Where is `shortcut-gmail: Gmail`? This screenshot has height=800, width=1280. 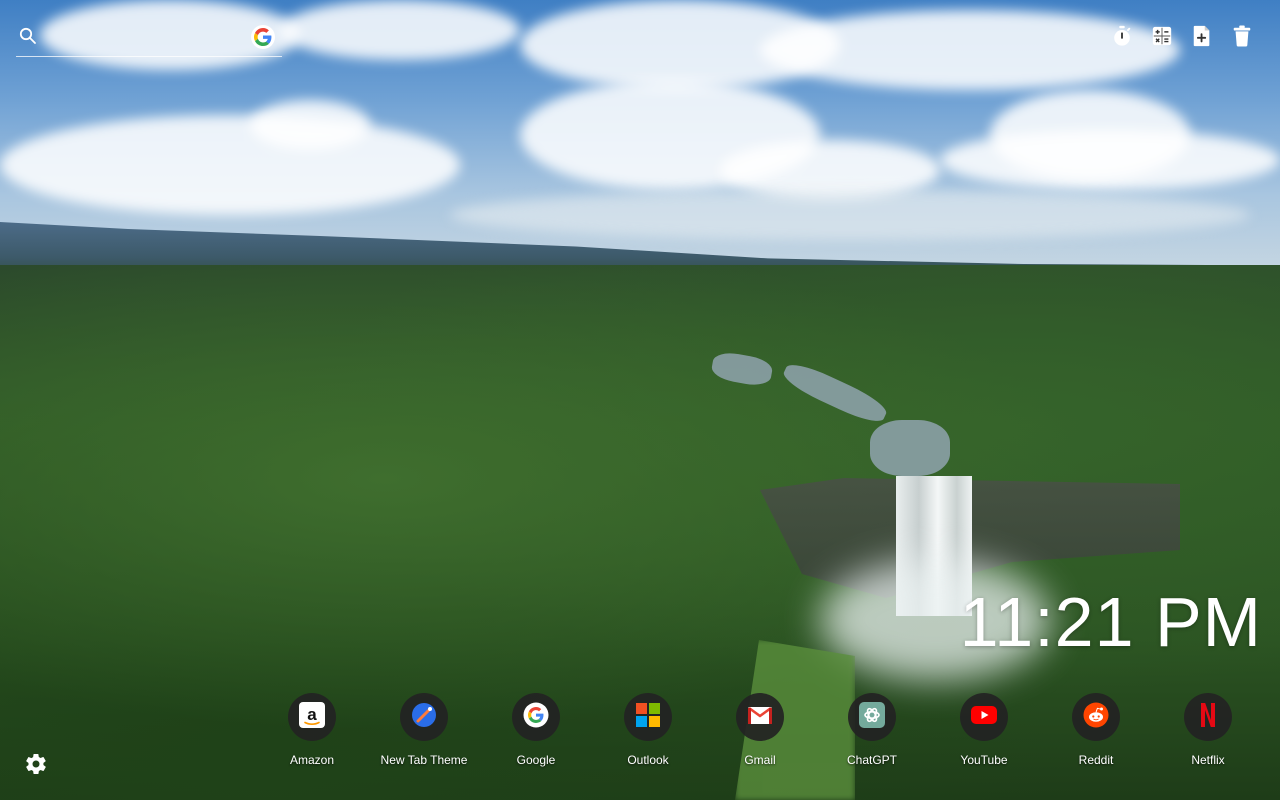 shortcut-gmail: Gmail is located at coordinates (760, 730).